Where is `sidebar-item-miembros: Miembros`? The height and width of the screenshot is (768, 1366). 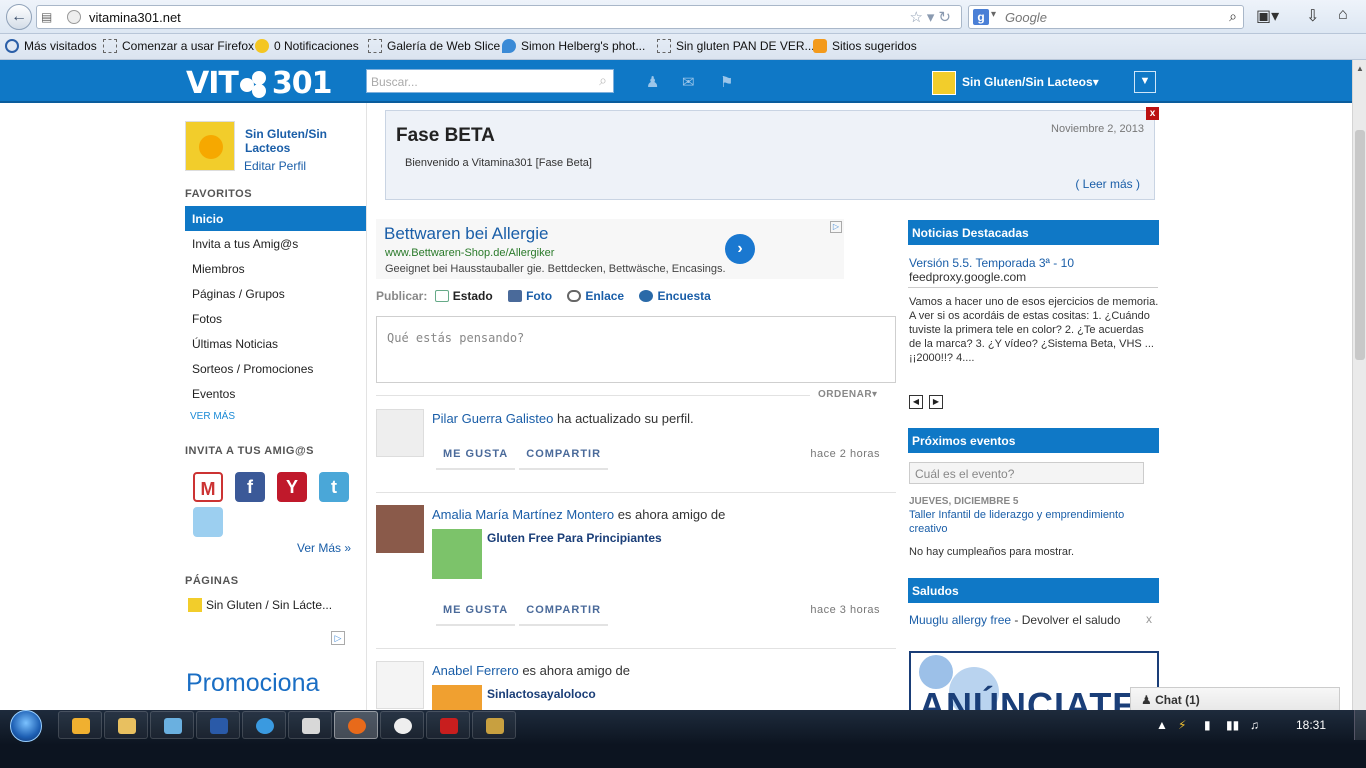 sidebar-item-miembros: Miembros is located at coordinates (275, 268).